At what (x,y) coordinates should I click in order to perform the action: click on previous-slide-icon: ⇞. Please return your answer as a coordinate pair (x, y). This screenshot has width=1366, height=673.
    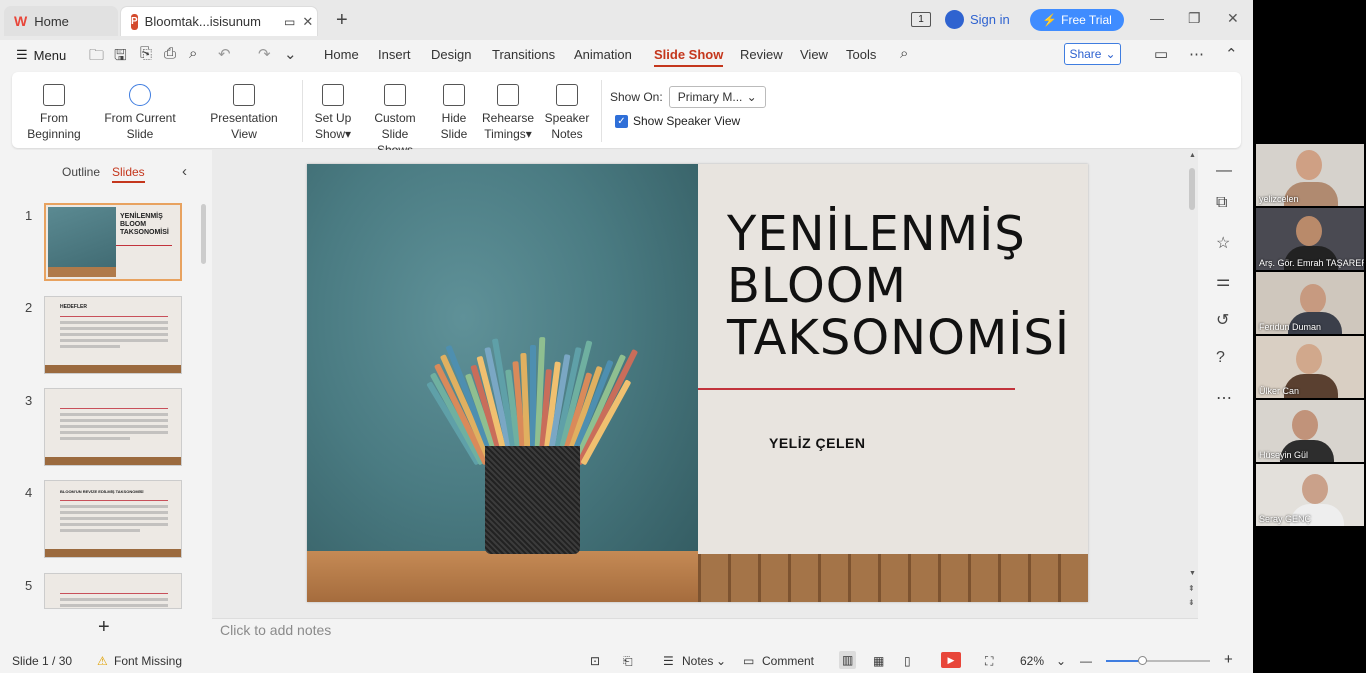
    Looking at the image, I should click on (1191, 588).